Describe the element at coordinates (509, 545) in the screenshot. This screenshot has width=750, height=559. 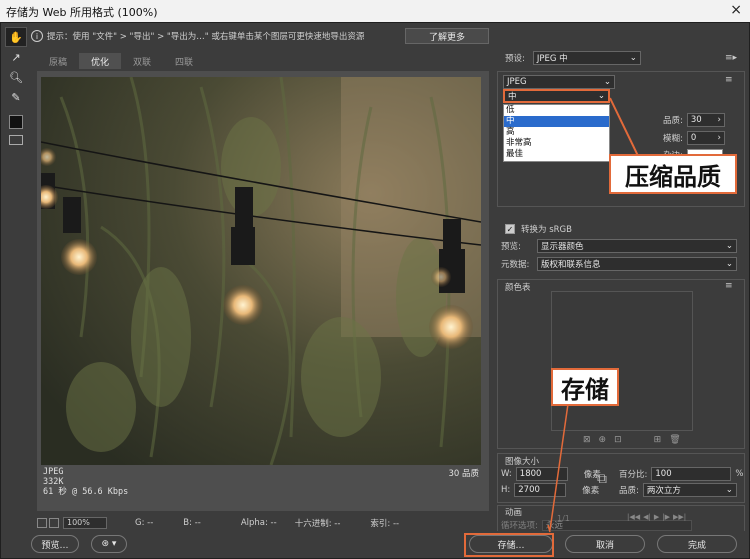
I see `save-button-highlight` at that location.